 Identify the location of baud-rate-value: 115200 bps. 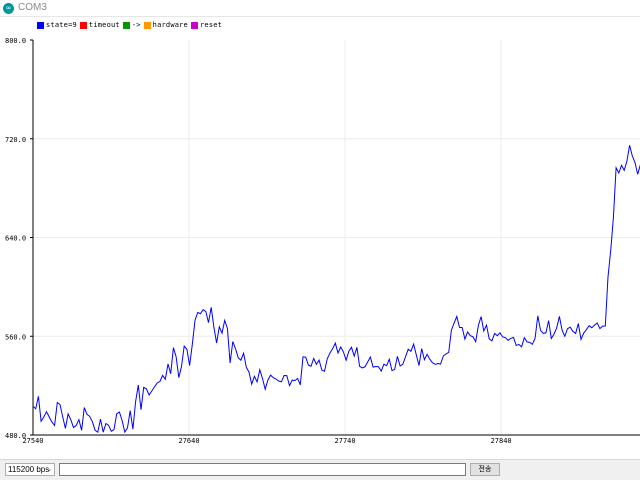
(29, 469).